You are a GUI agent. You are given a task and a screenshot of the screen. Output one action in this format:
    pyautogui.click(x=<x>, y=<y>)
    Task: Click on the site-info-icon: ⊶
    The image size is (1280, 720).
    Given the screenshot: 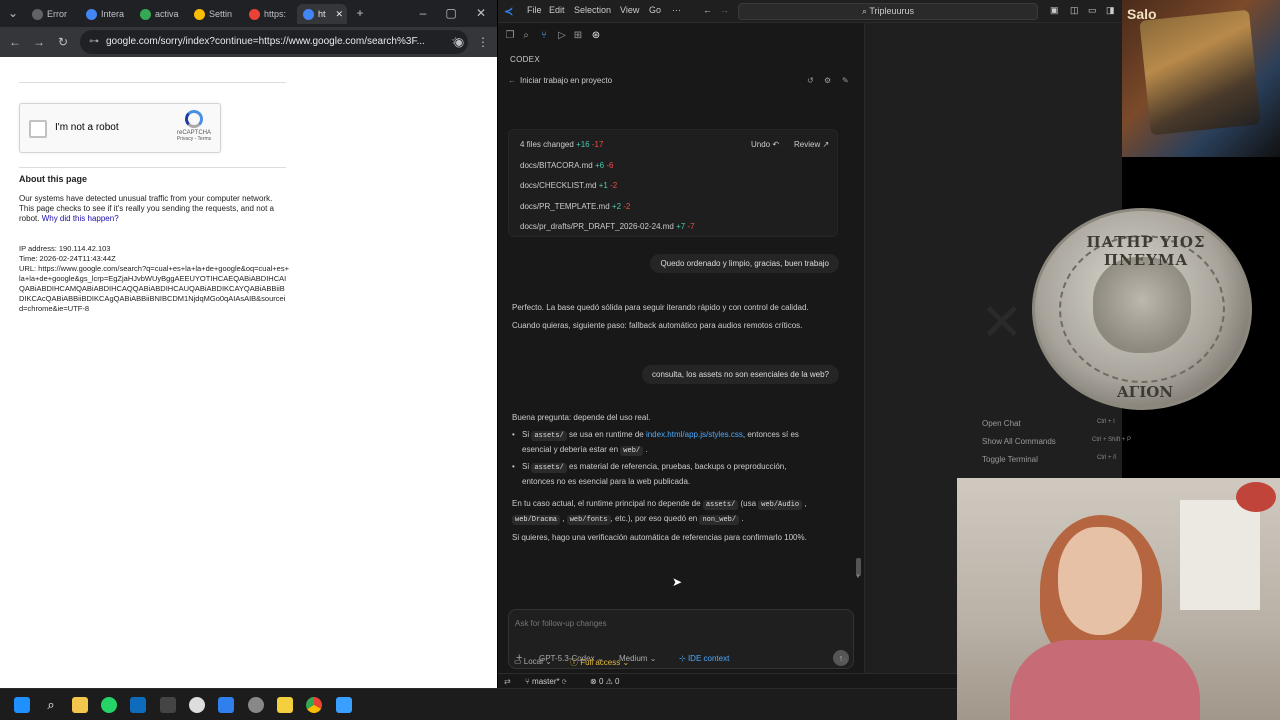 What is the action you would take?
    pyautogui.click(x=94, y=42)
    